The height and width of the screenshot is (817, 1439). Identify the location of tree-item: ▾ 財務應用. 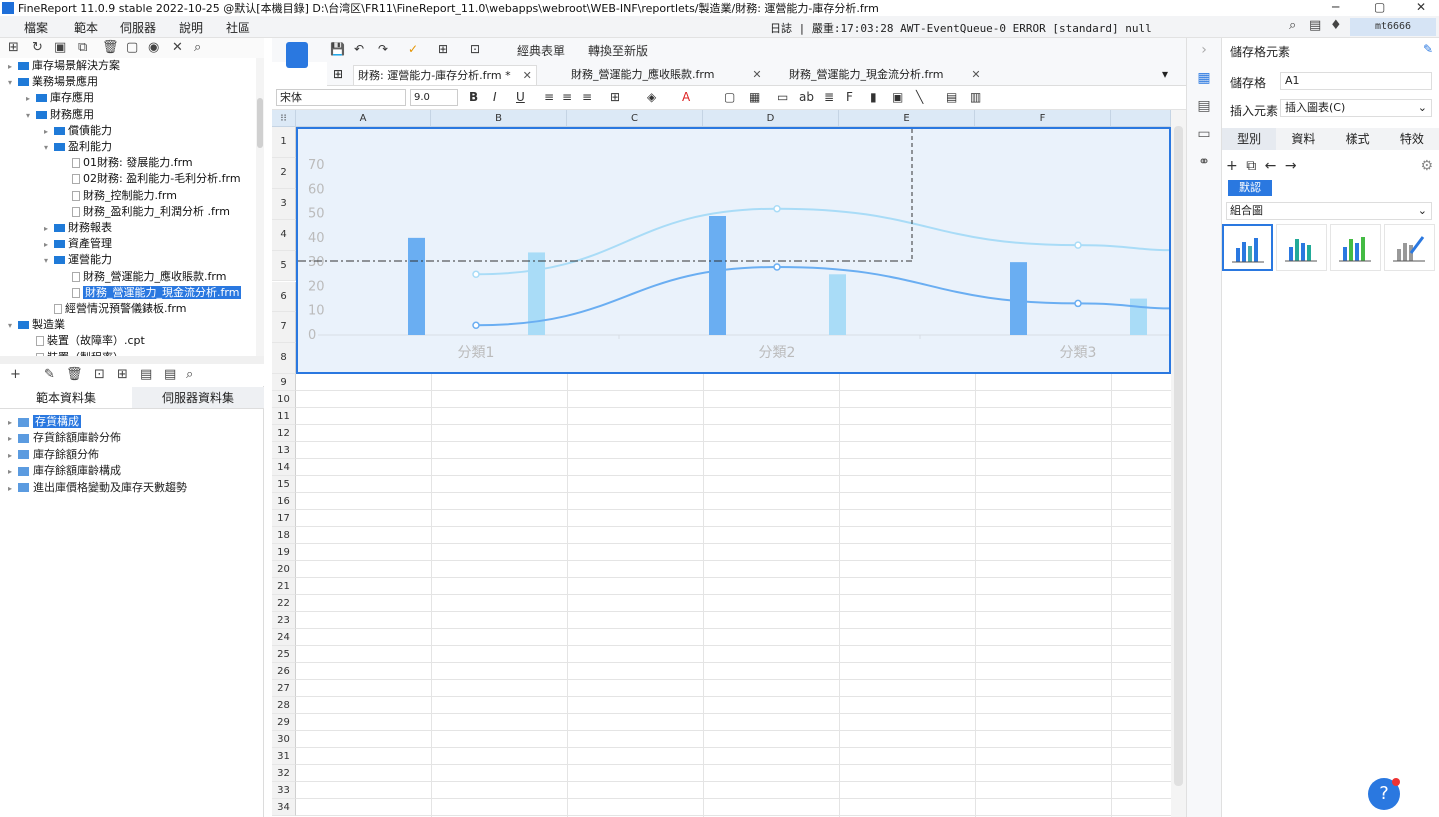
(60, 115).